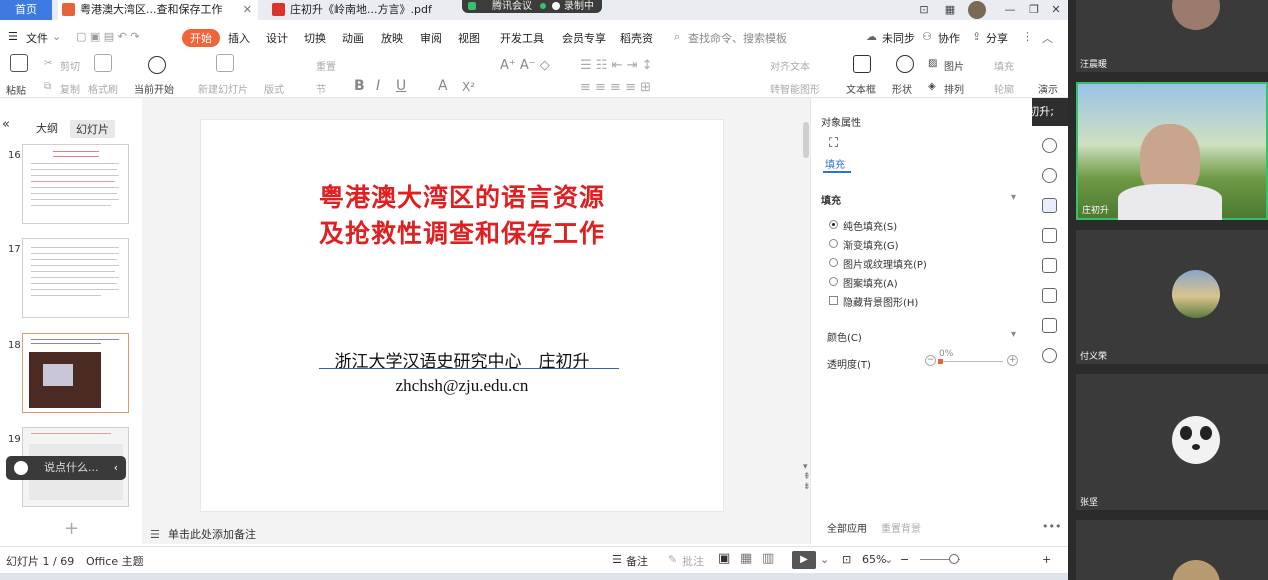 The width and height of the screenshot is (1268, 580). I want to click on pane-title: 对象属性, so click(841, 121).